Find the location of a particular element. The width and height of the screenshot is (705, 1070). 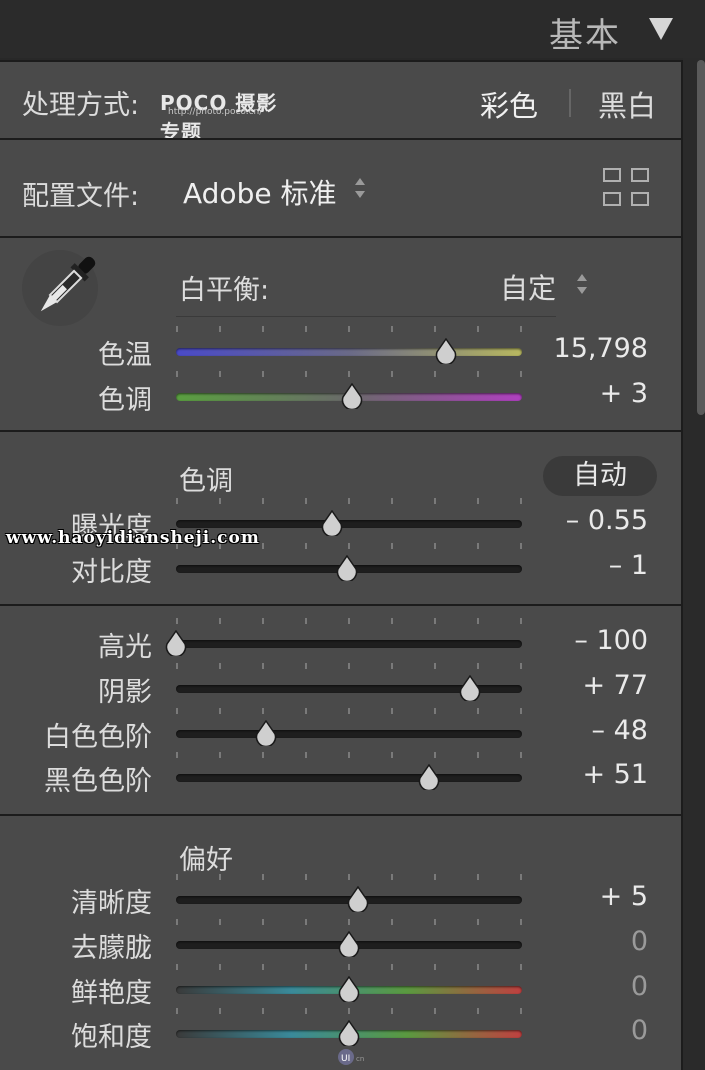

presence-1-thumb is located at coordinates (349, 944).